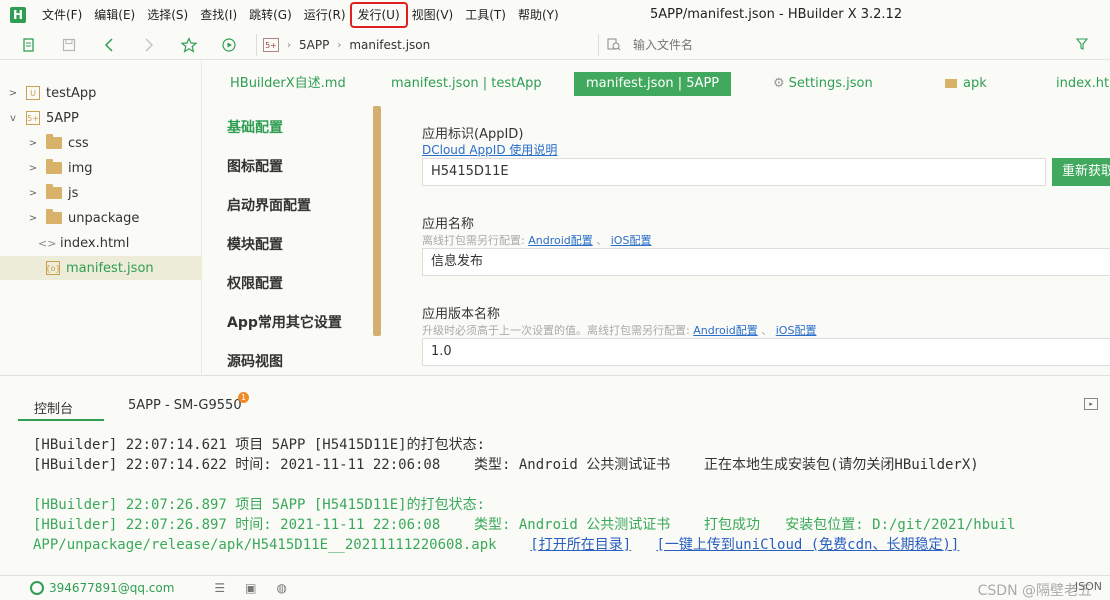  Describe the element at coordinates (270, 15) in the screenshot. I see `menu-goto: 跳转(G)` at that location.